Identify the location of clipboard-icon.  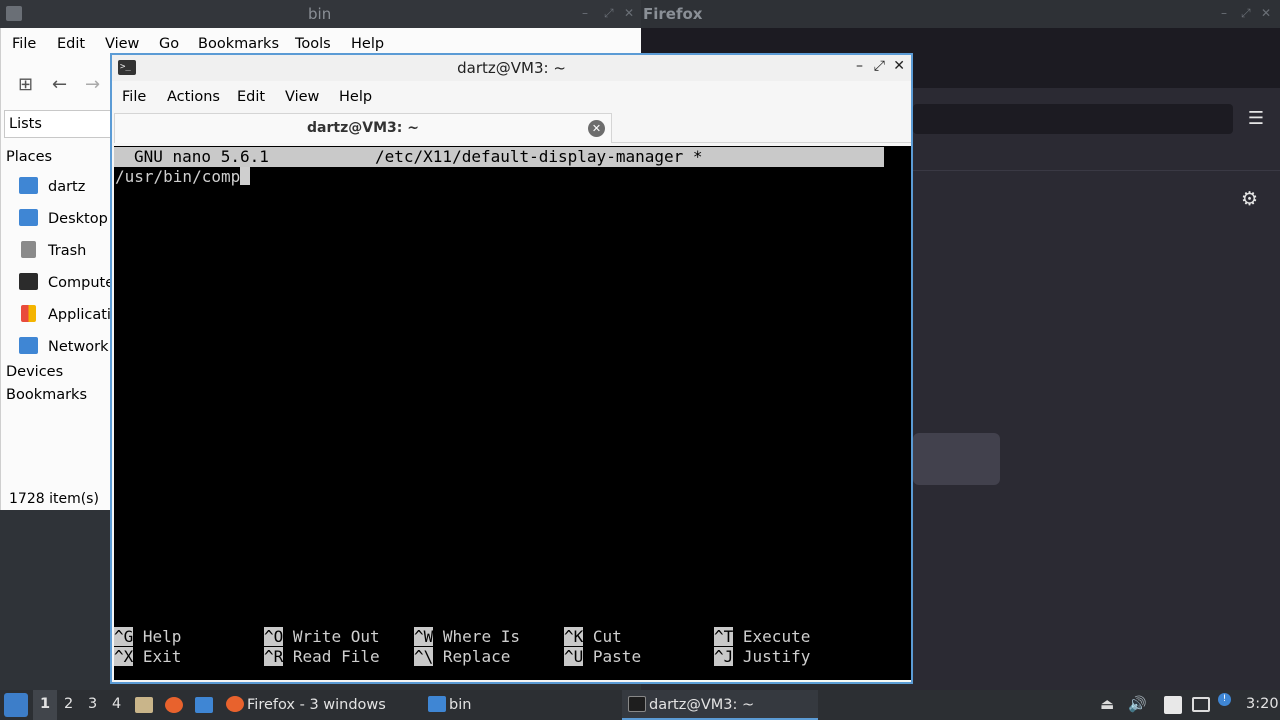
(1173, 705).